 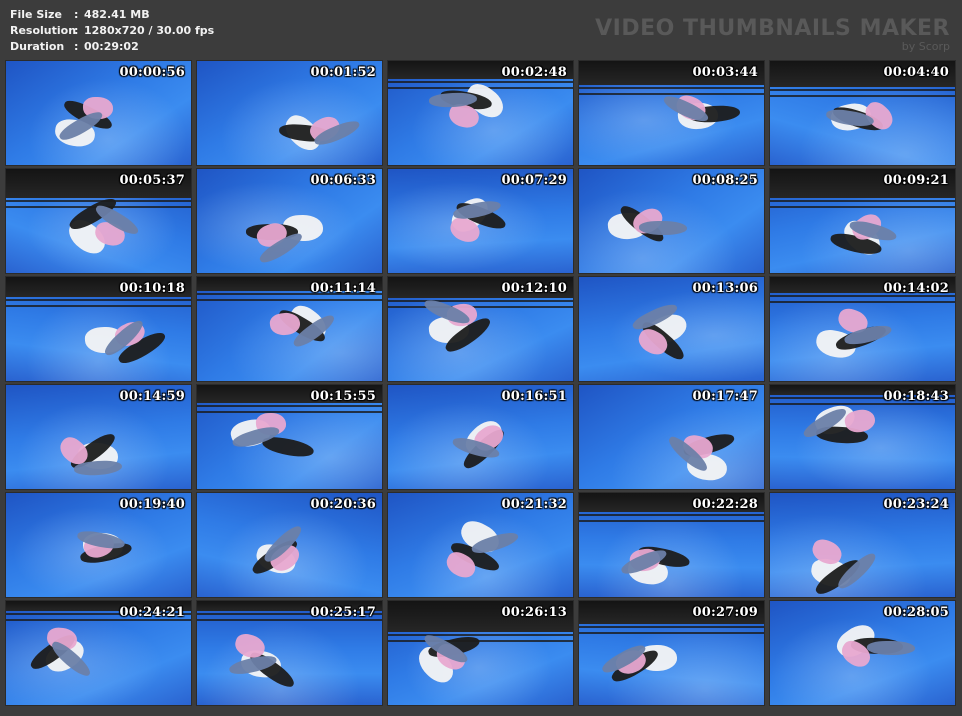 What do you see at coordinates (671, 113) in the screenshot?
I see `thumbnail-frame: 00:03:44` at bounding box center [671, 113].